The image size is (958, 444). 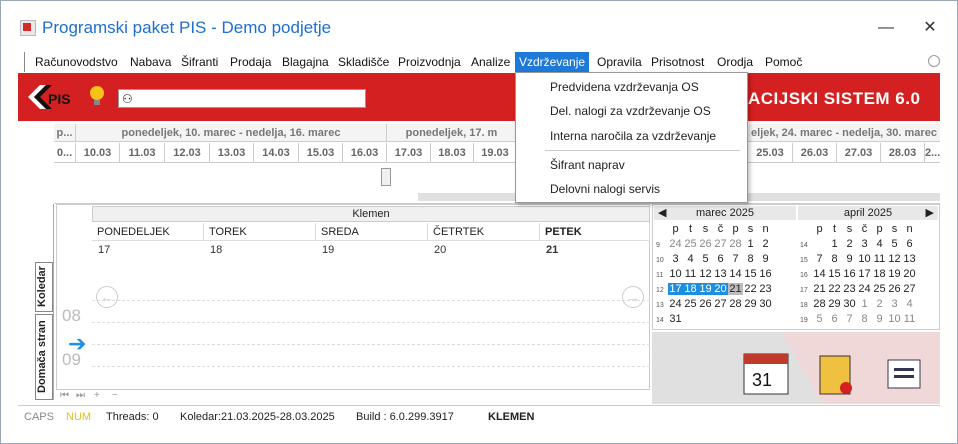 I want to click on menu-orodja: Orodja, so click(x=735, y=62).